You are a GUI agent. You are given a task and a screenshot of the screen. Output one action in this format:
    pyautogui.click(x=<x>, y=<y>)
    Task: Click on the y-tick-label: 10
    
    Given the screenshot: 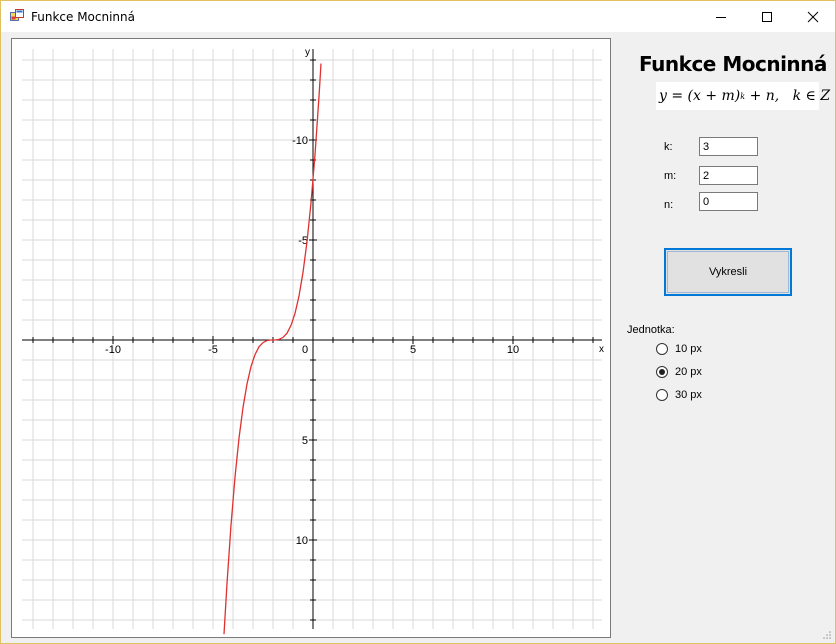 What is the action you would take?
    pyautogui.click(x=302, y=541)
    